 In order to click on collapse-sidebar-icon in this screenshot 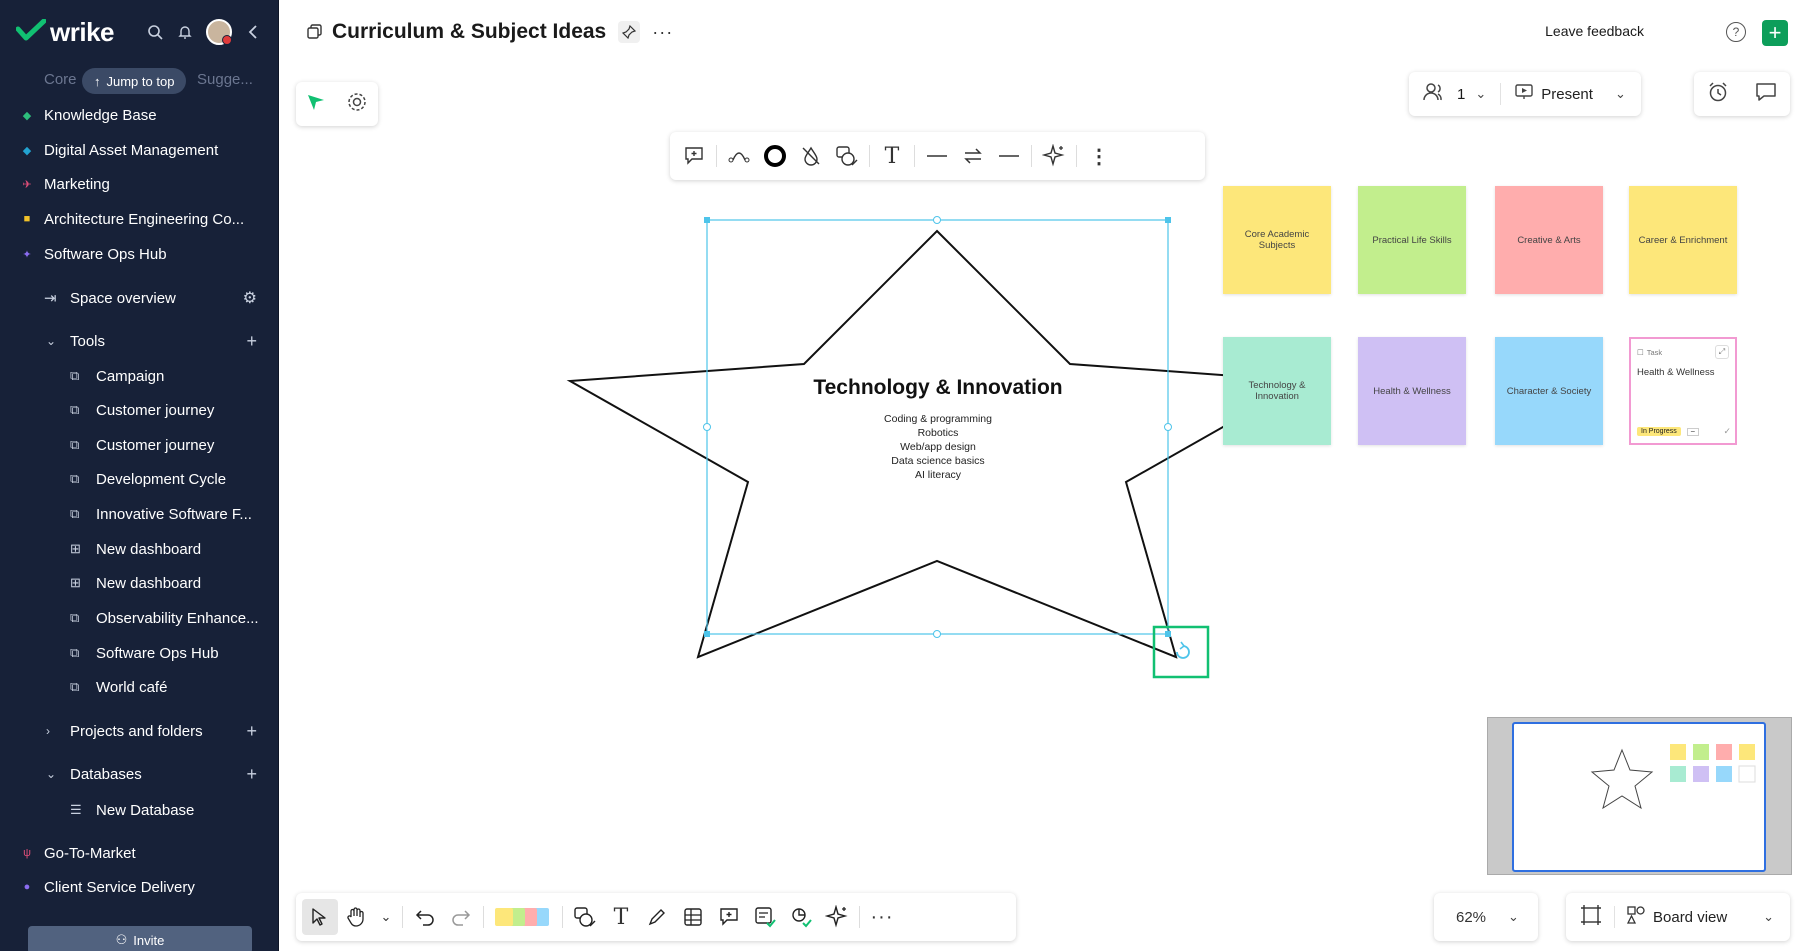, I will do `click(253, 32)`.